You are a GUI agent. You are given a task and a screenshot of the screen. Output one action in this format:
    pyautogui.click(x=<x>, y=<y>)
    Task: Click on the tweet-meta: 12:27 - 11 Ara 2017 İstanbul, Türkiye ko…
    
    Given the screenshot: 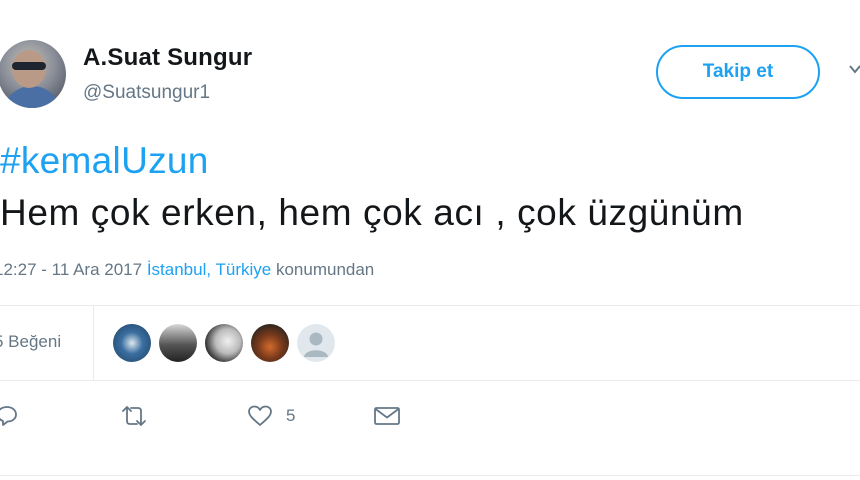 What is the action you would take?
    pyautogui.click(x=187, y=270)
    